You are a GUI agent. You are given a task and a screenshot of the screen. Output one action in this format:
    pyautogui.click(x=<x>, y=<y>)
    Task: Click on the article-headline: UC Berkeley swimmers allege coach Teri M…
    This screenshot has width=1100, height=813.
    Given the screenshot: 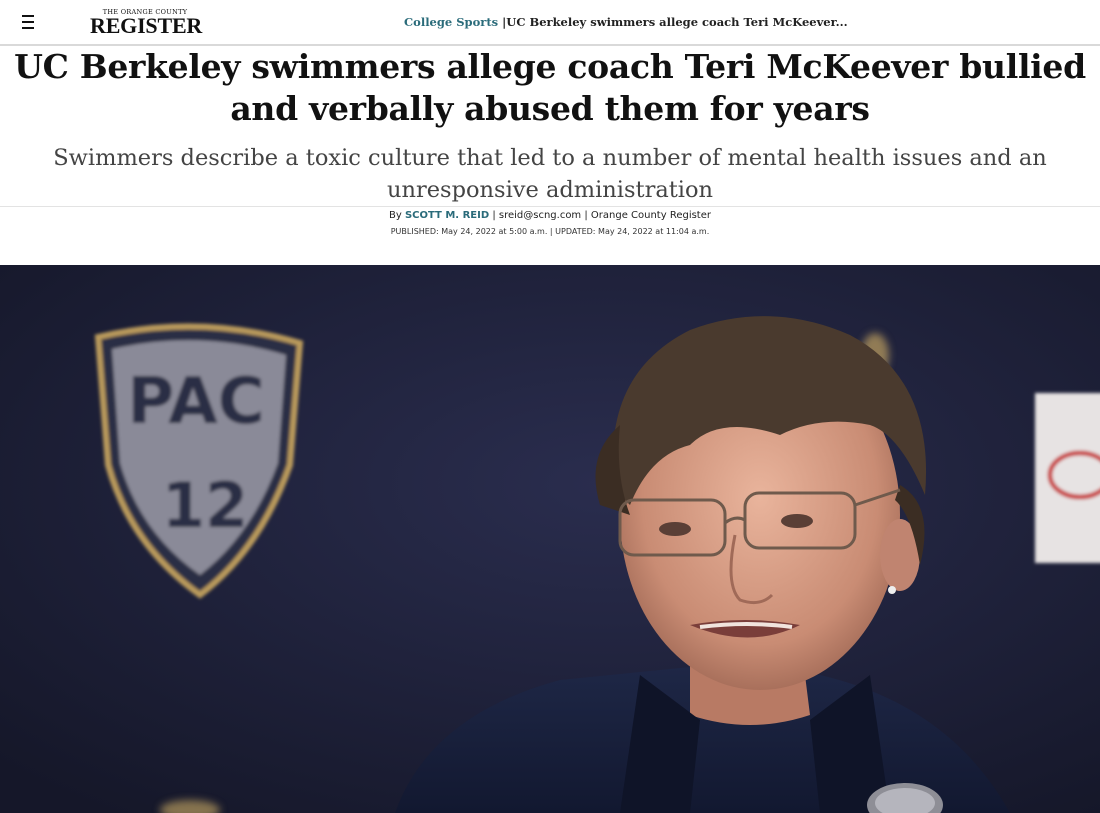 What is the action you would take?
    pyautogui.click(x=550, y=87)
    